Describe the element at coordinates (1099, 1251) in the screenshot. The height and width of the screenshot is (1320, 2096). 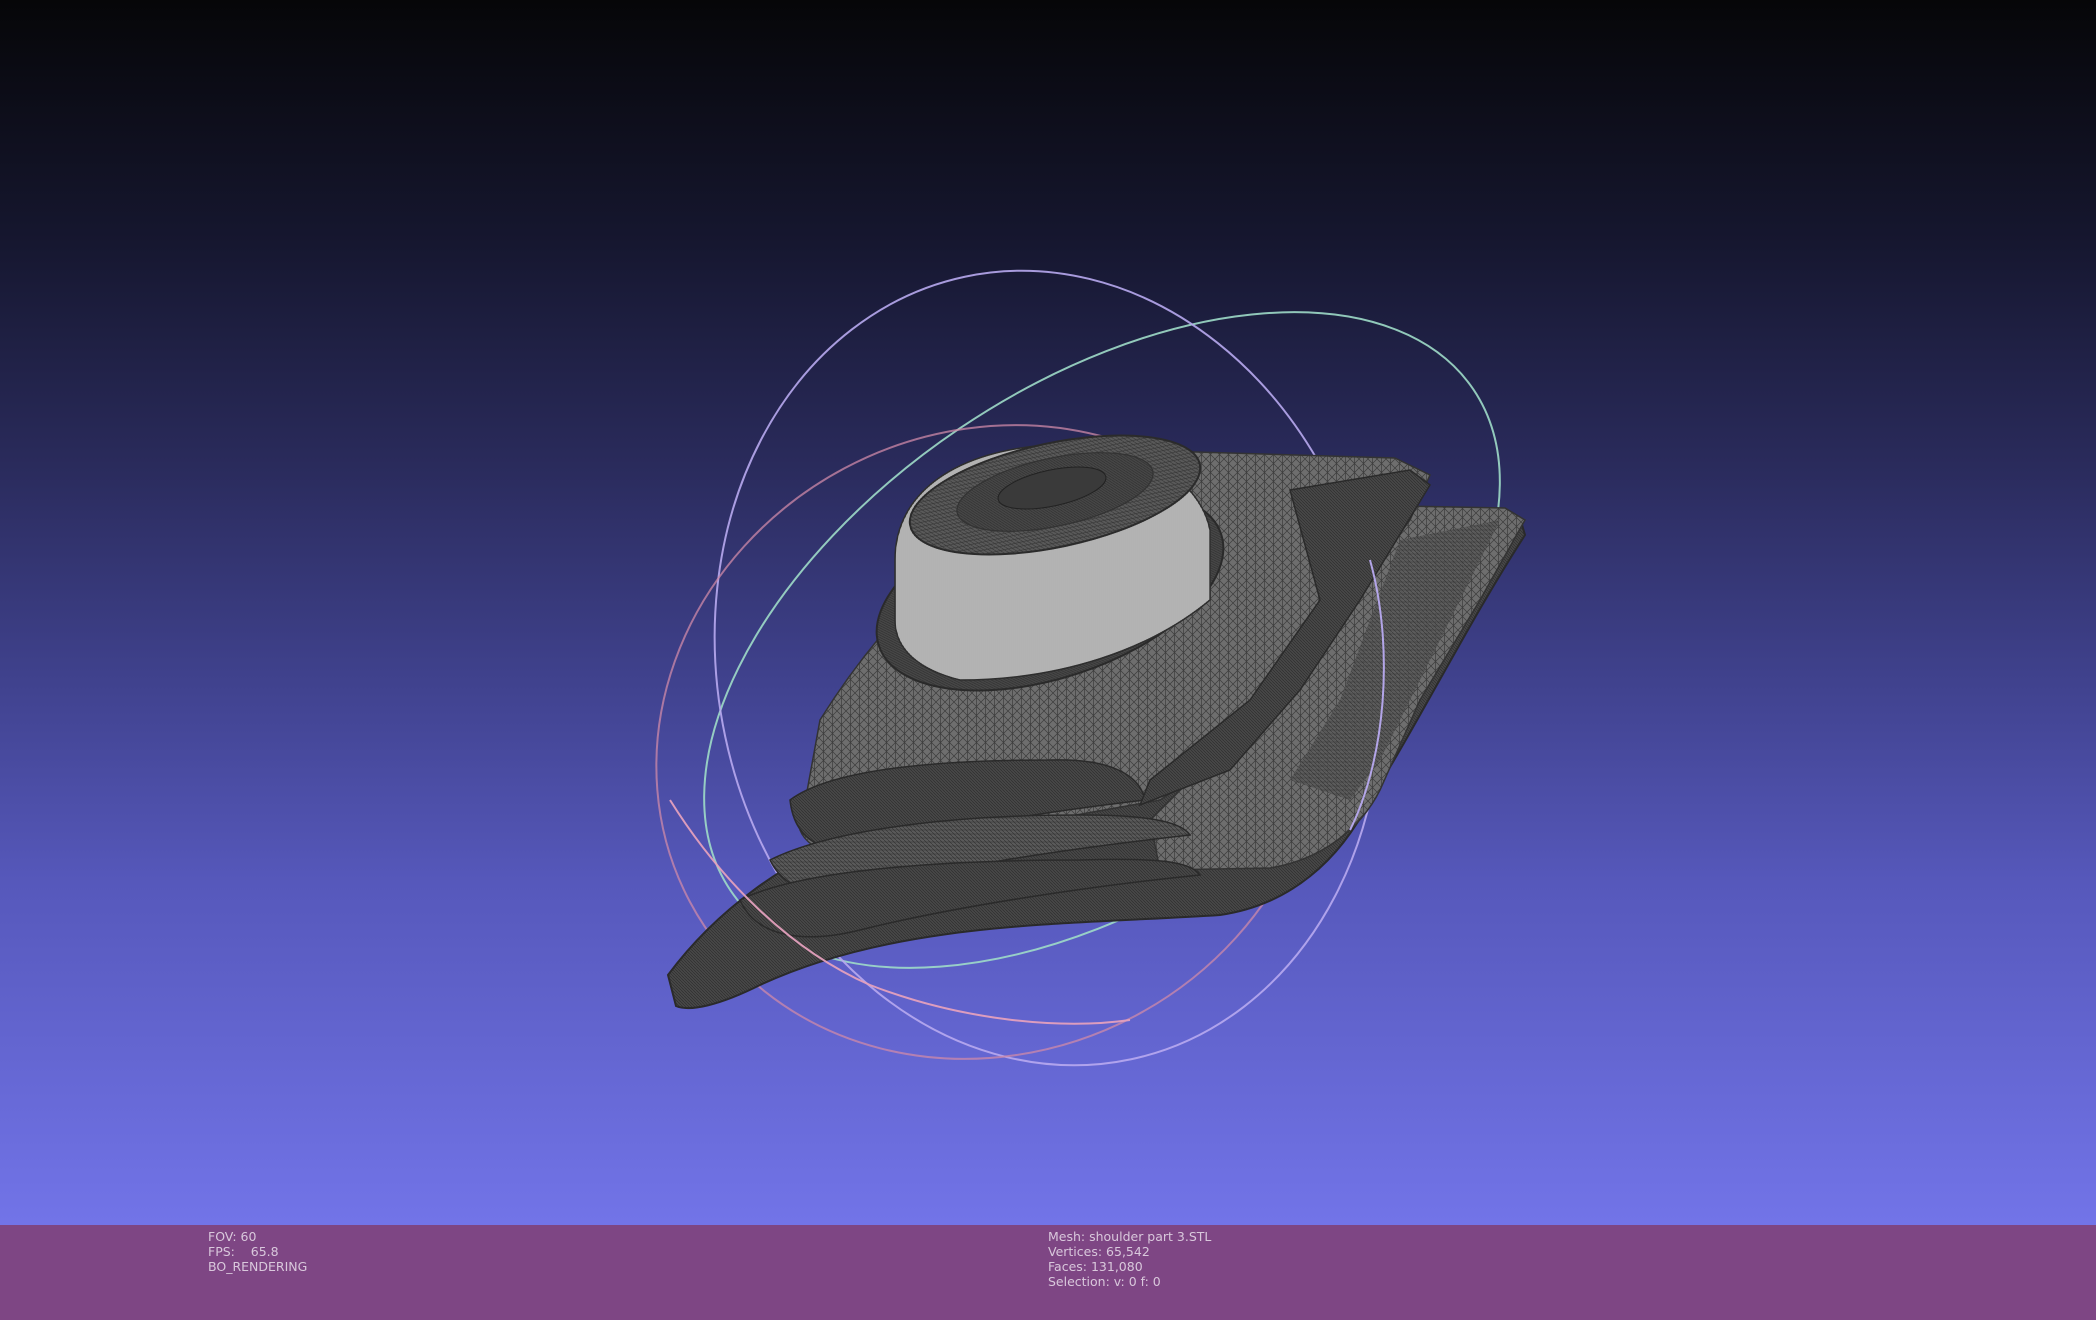
I see `vertices-text: Vertices: 65,542` at that location.